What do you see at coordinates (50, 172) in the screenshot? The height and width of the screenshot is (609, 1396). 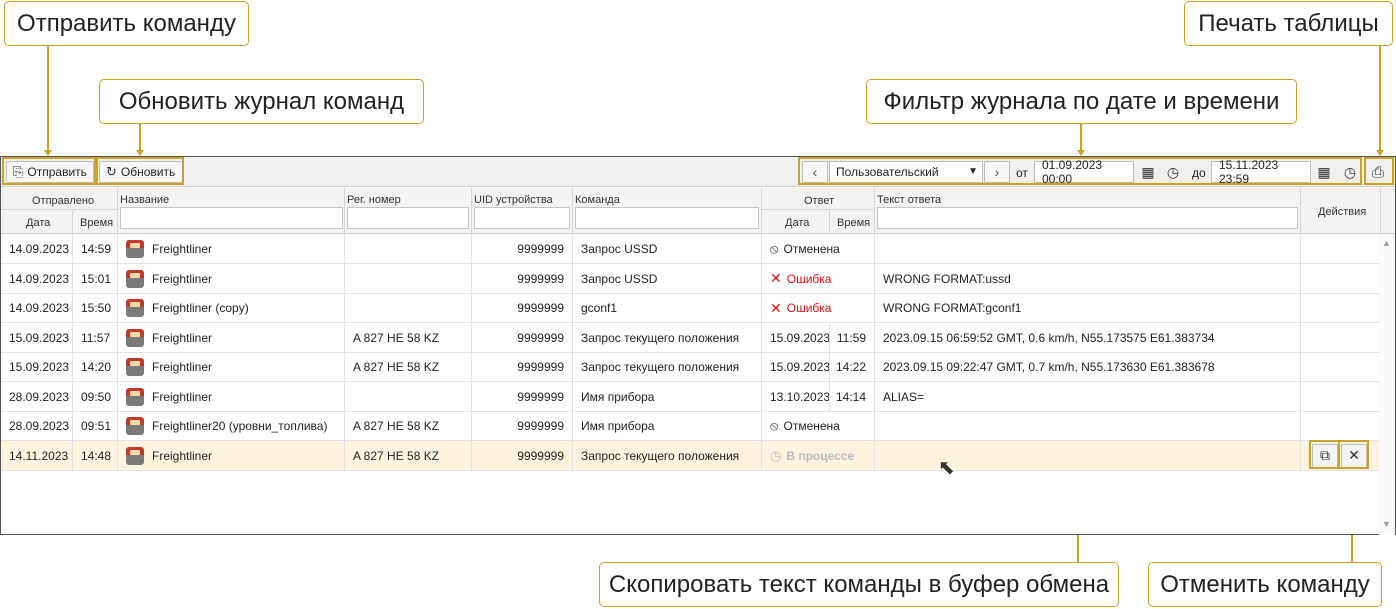 I see `send-button: ⎘ Отправить` at bounding box center [50, 172].